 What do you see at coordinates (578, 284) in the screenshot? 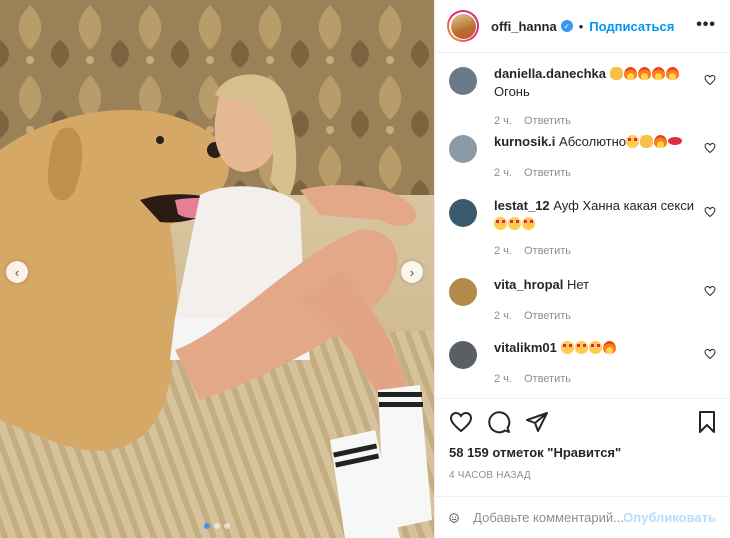
I see `comment-text: Нет` at bounding box center [578, 284].